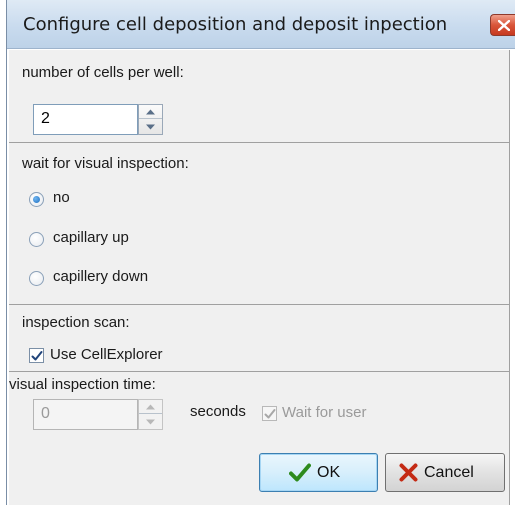 Image resolution: width=515 pixels, height=505 pixels. What do you see at coordinates (218, 411) in the screenshot?
I see `seconds-label: seconds` at bounding box center [218, 411].